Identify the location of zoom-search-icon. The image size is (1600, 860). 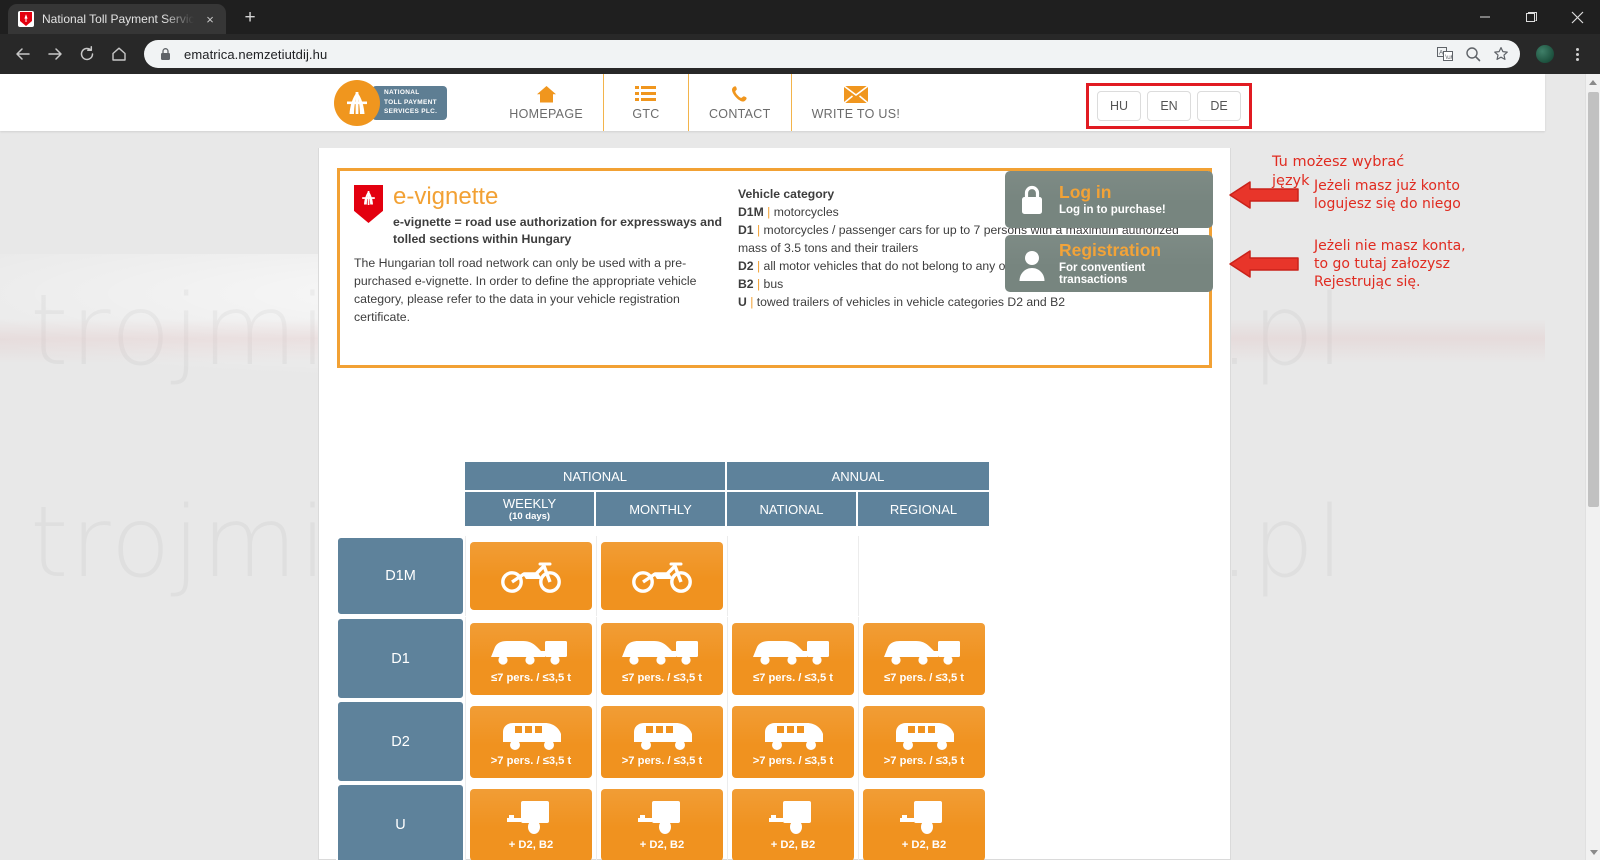
(1473, 54).